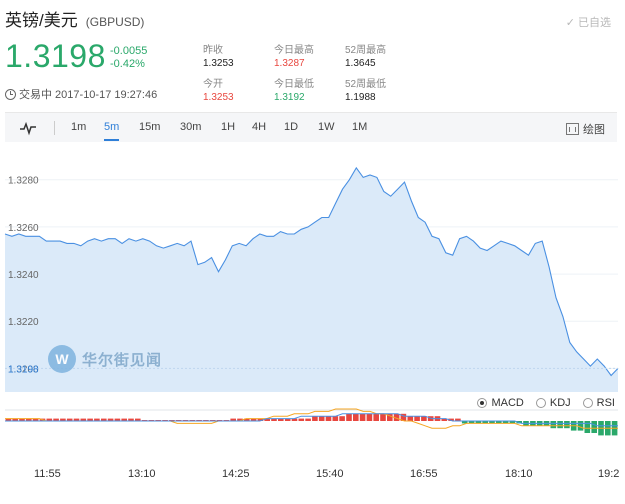 The height and width of the screenshot is (504, 625). Describe the element at coordinates (41, 20) in the screenshot. I see `instrument-name: 英镑/美元` at that location.